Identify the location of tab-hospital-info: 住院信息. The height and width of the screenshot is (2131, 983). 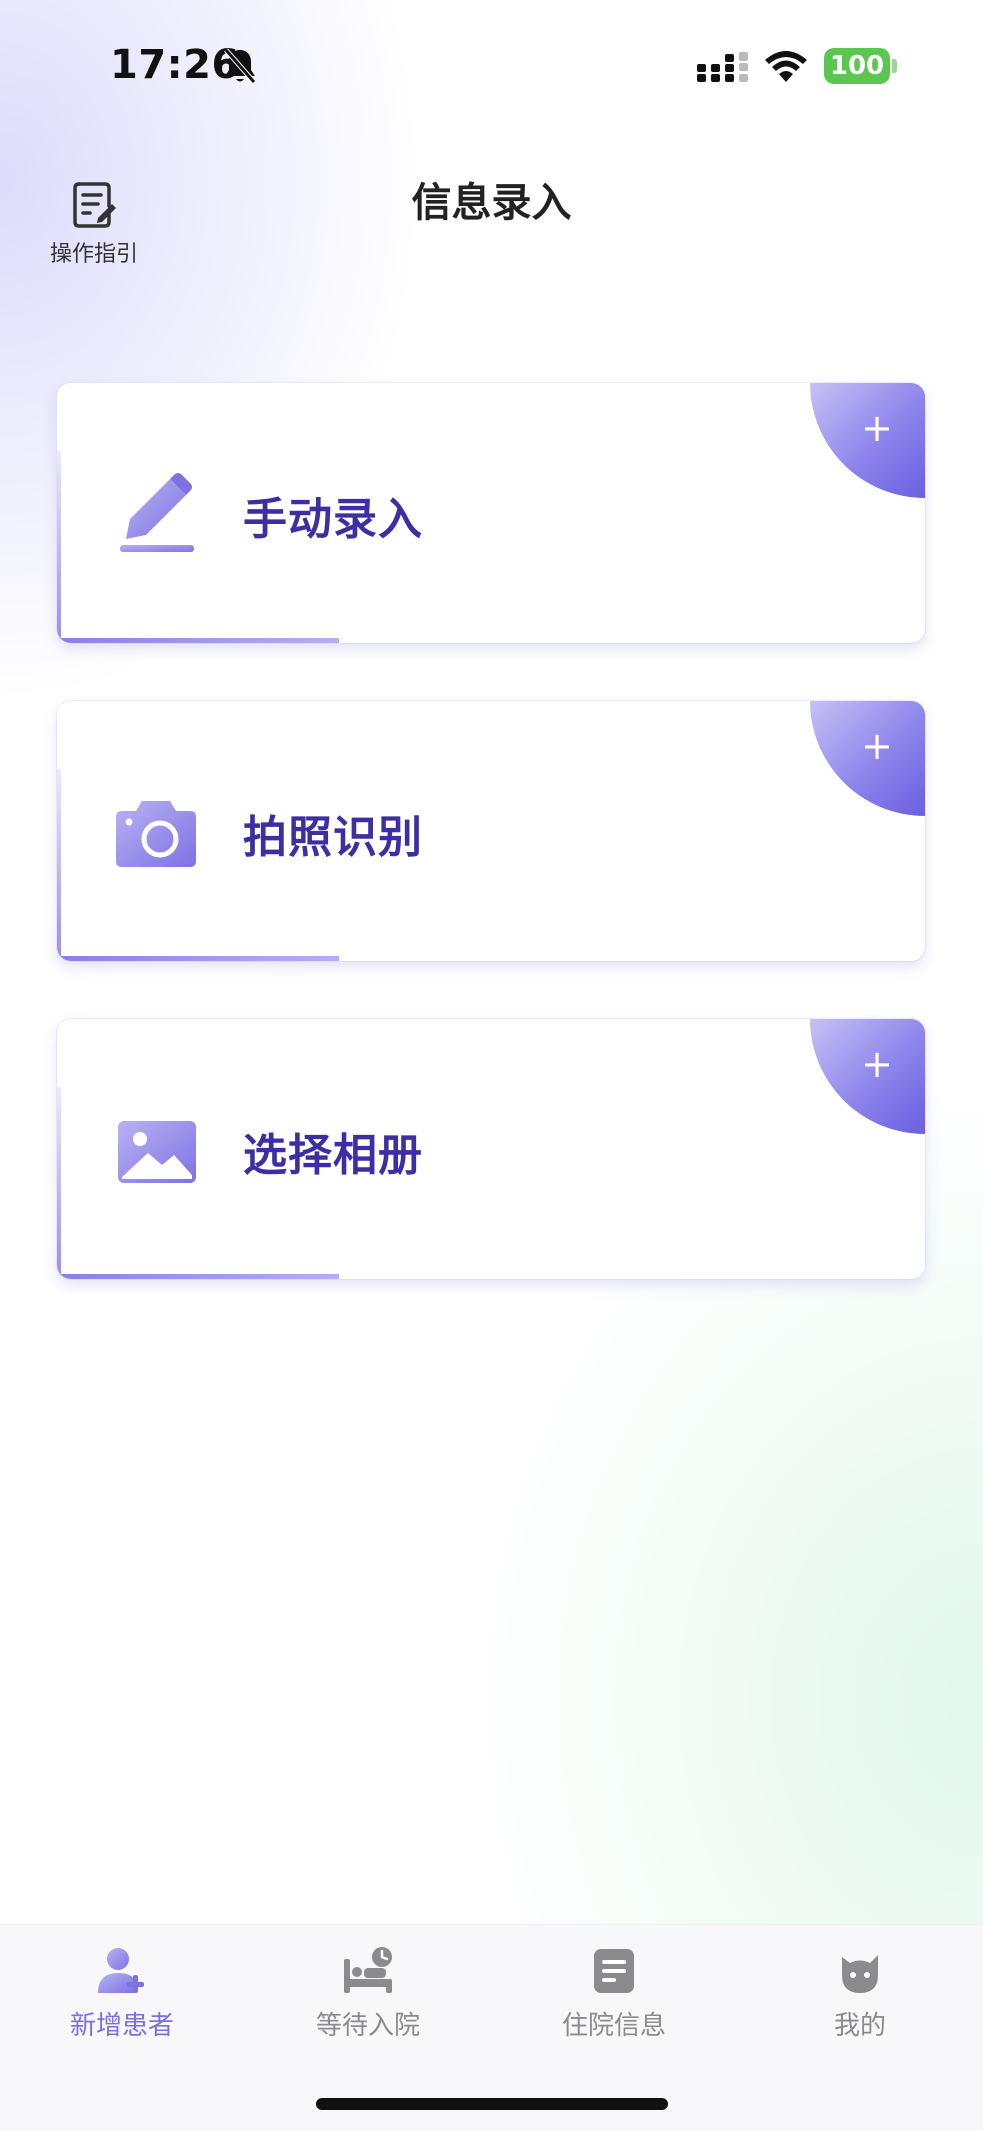
(614, 1993).